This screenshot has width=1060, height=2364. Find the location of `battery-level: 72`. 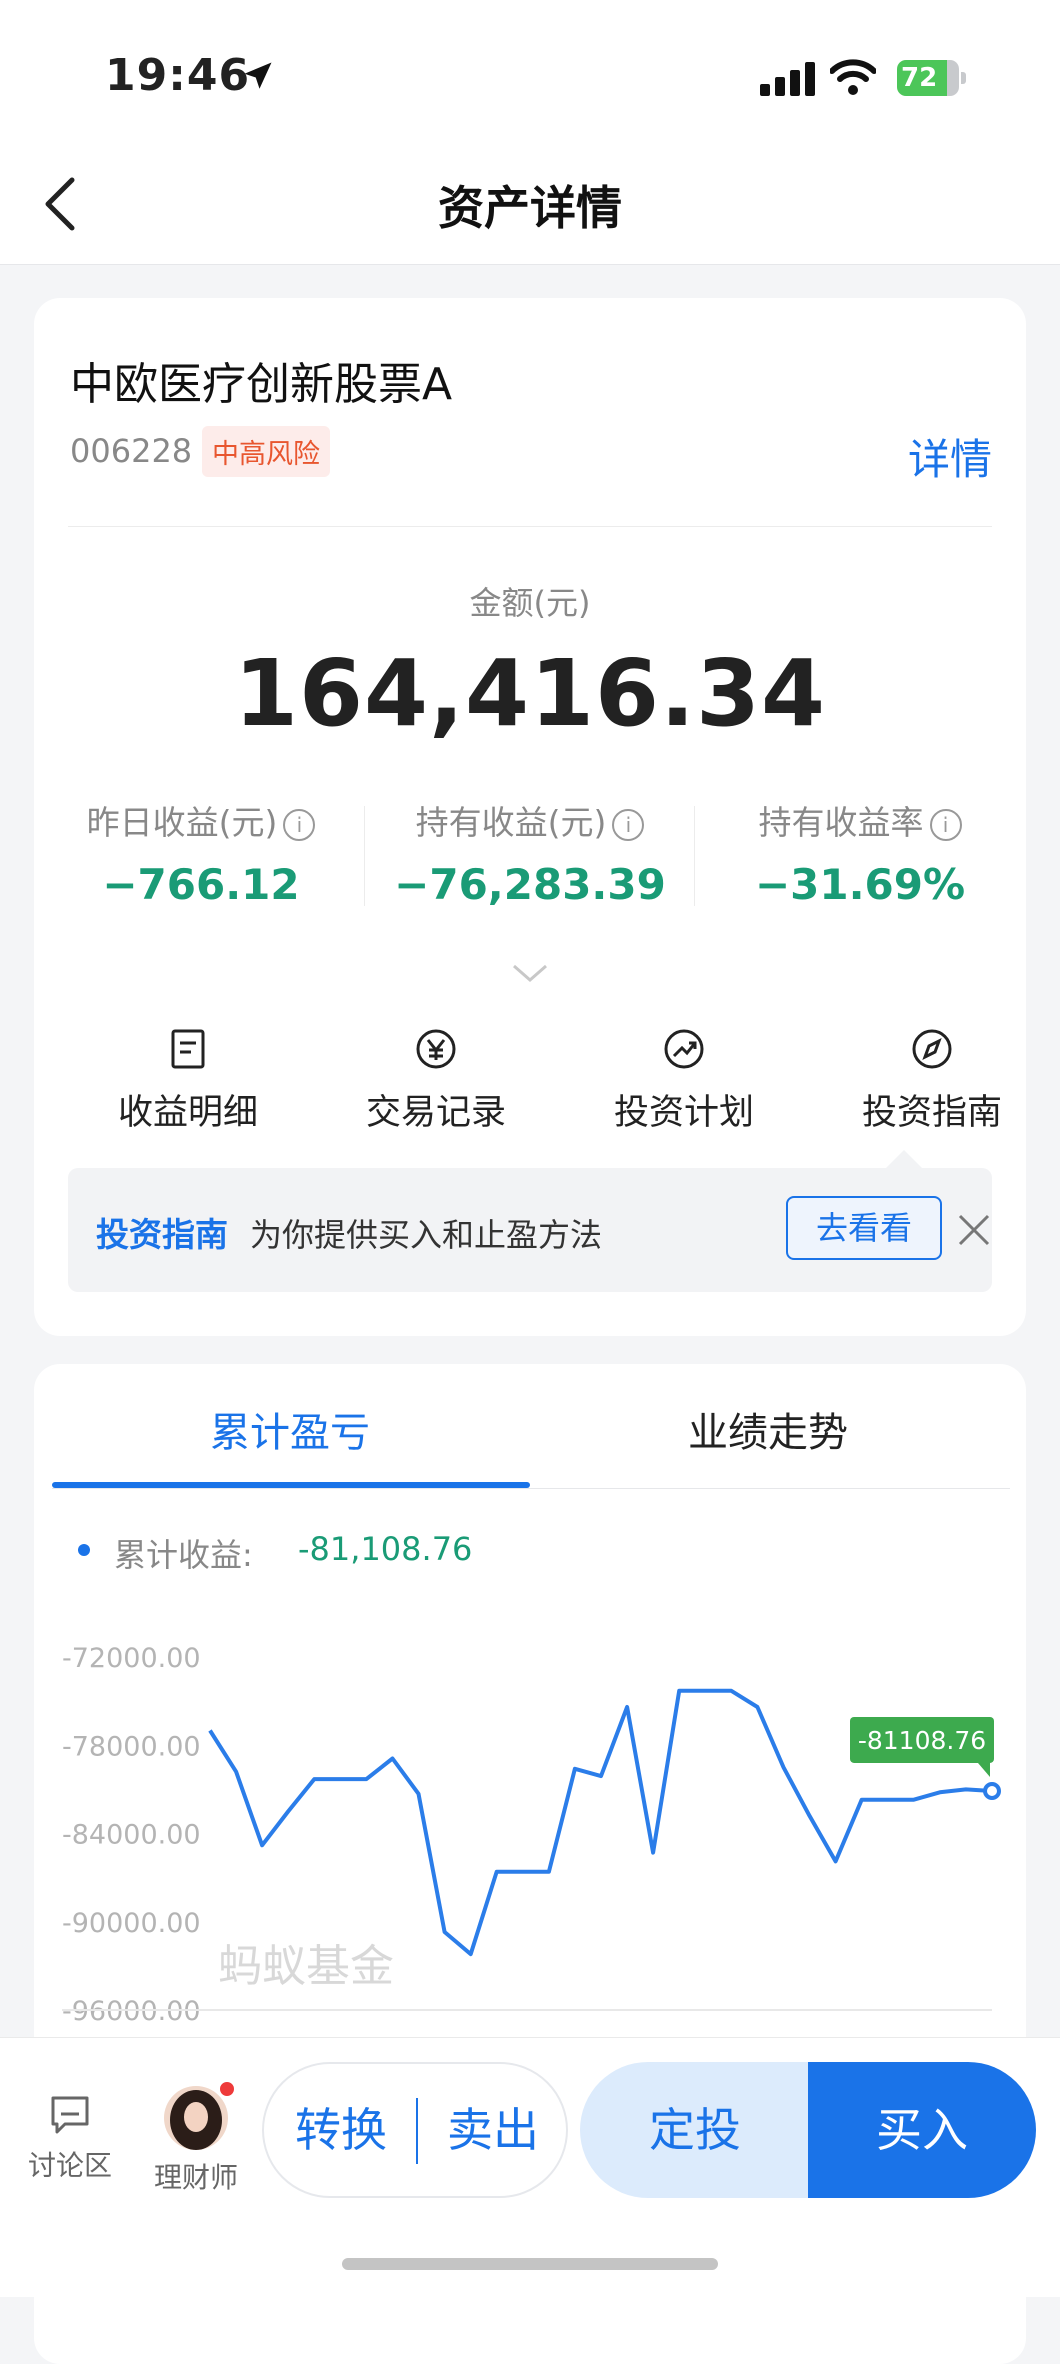

battery-level: 72 is located at coordinates (922, 78).